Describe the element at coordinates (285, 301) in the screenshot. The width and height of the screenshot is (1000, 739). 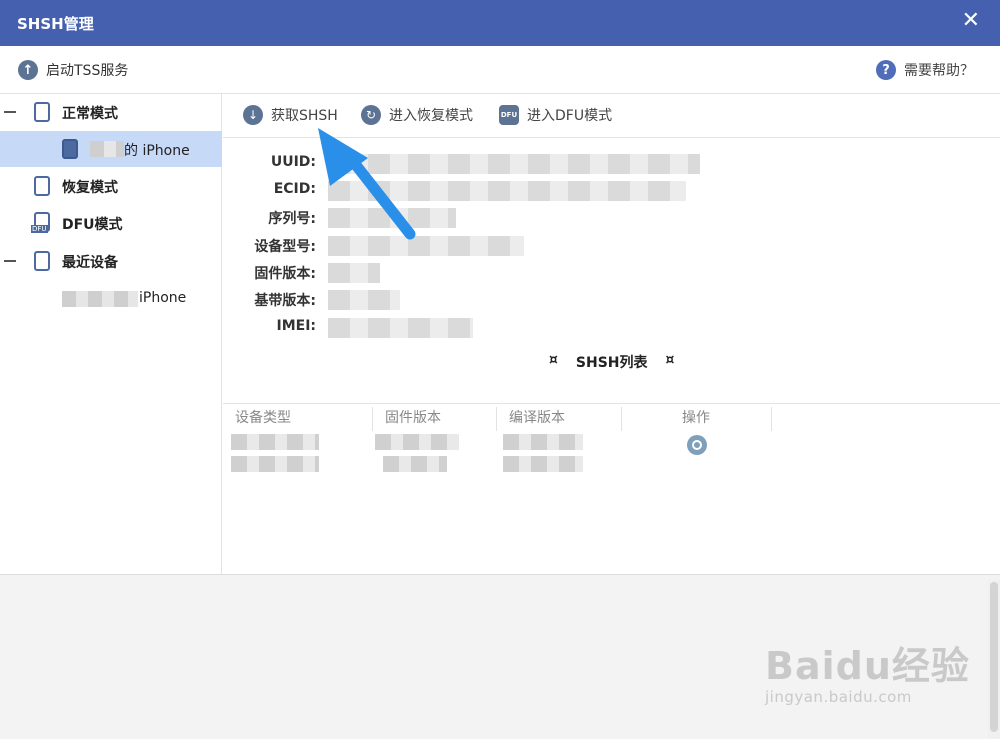
I see `baseband-key: 基带版本:` at that location.